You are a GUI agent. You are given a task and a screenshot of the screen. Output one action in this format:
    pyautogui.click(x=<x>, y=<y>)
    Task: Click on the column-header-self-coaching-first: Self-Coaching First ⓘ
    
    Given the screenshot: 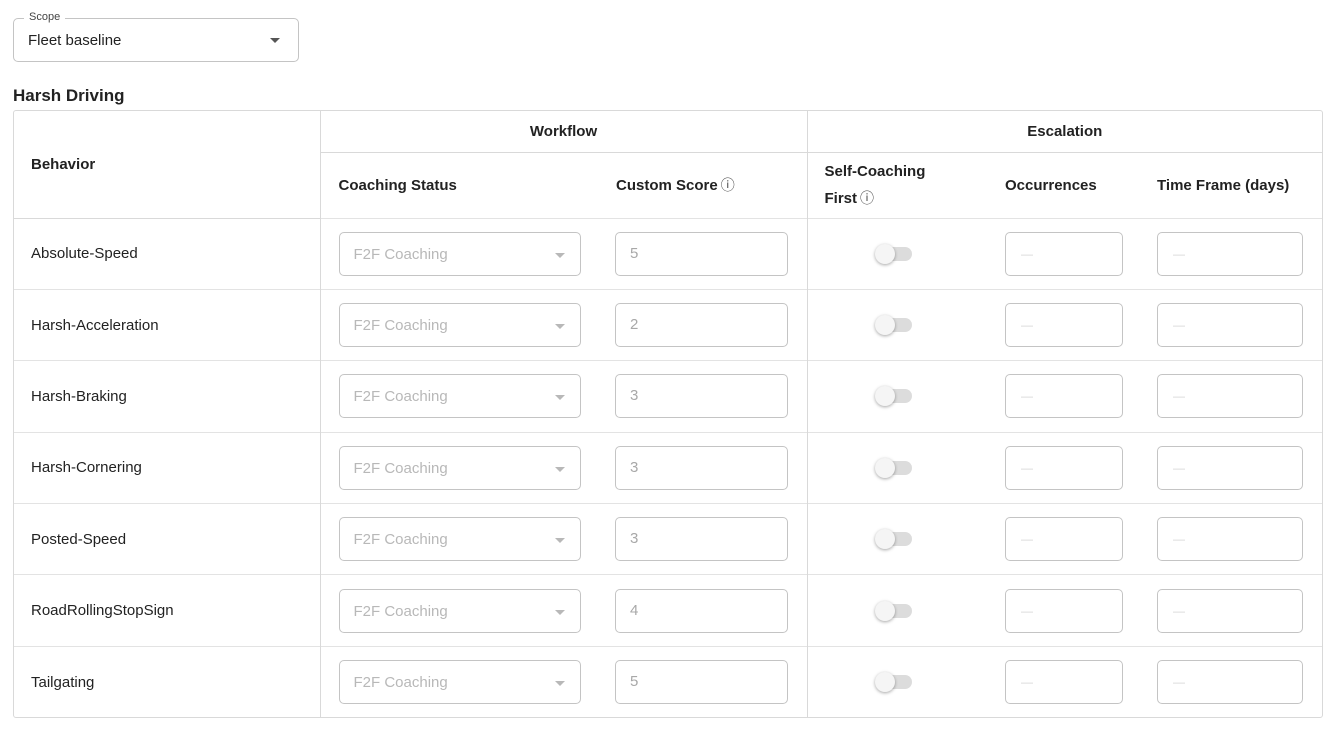 What is the action you would take?
    pyautogui.click(x=897, y=185)
    